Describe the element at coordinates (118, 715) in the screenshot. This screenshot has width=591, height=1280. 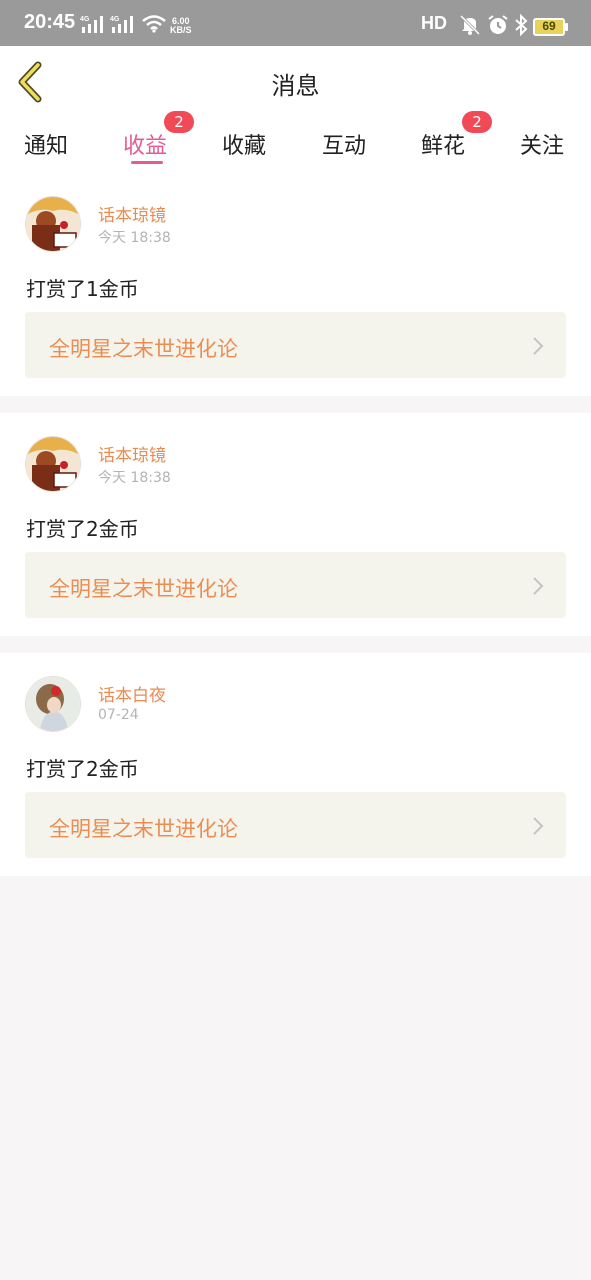
I see `message-time: 07-24` at that location.